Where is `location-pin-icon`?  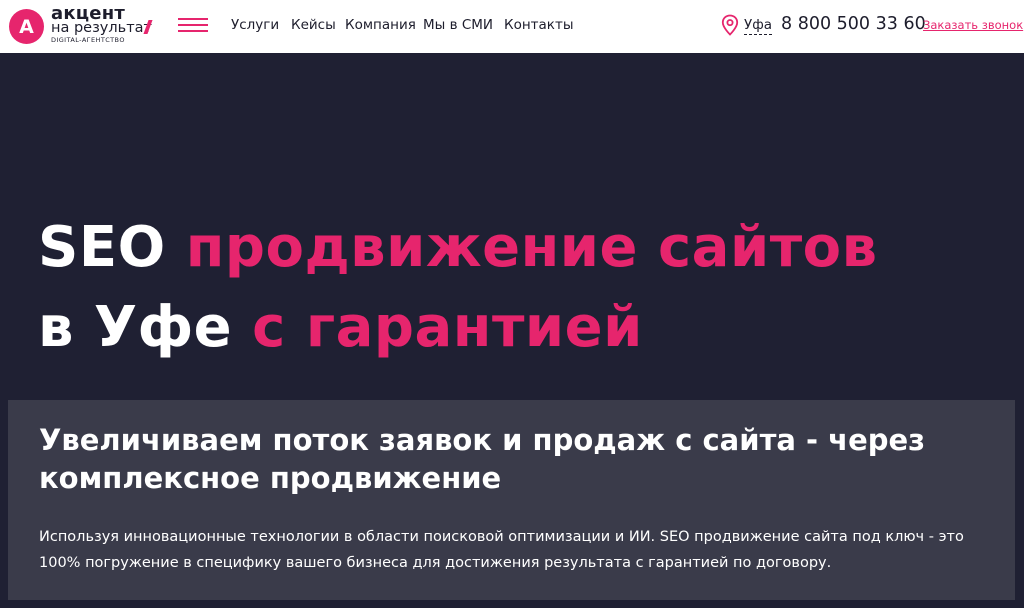 location-pin-icon is located at coordinates (730, 25).